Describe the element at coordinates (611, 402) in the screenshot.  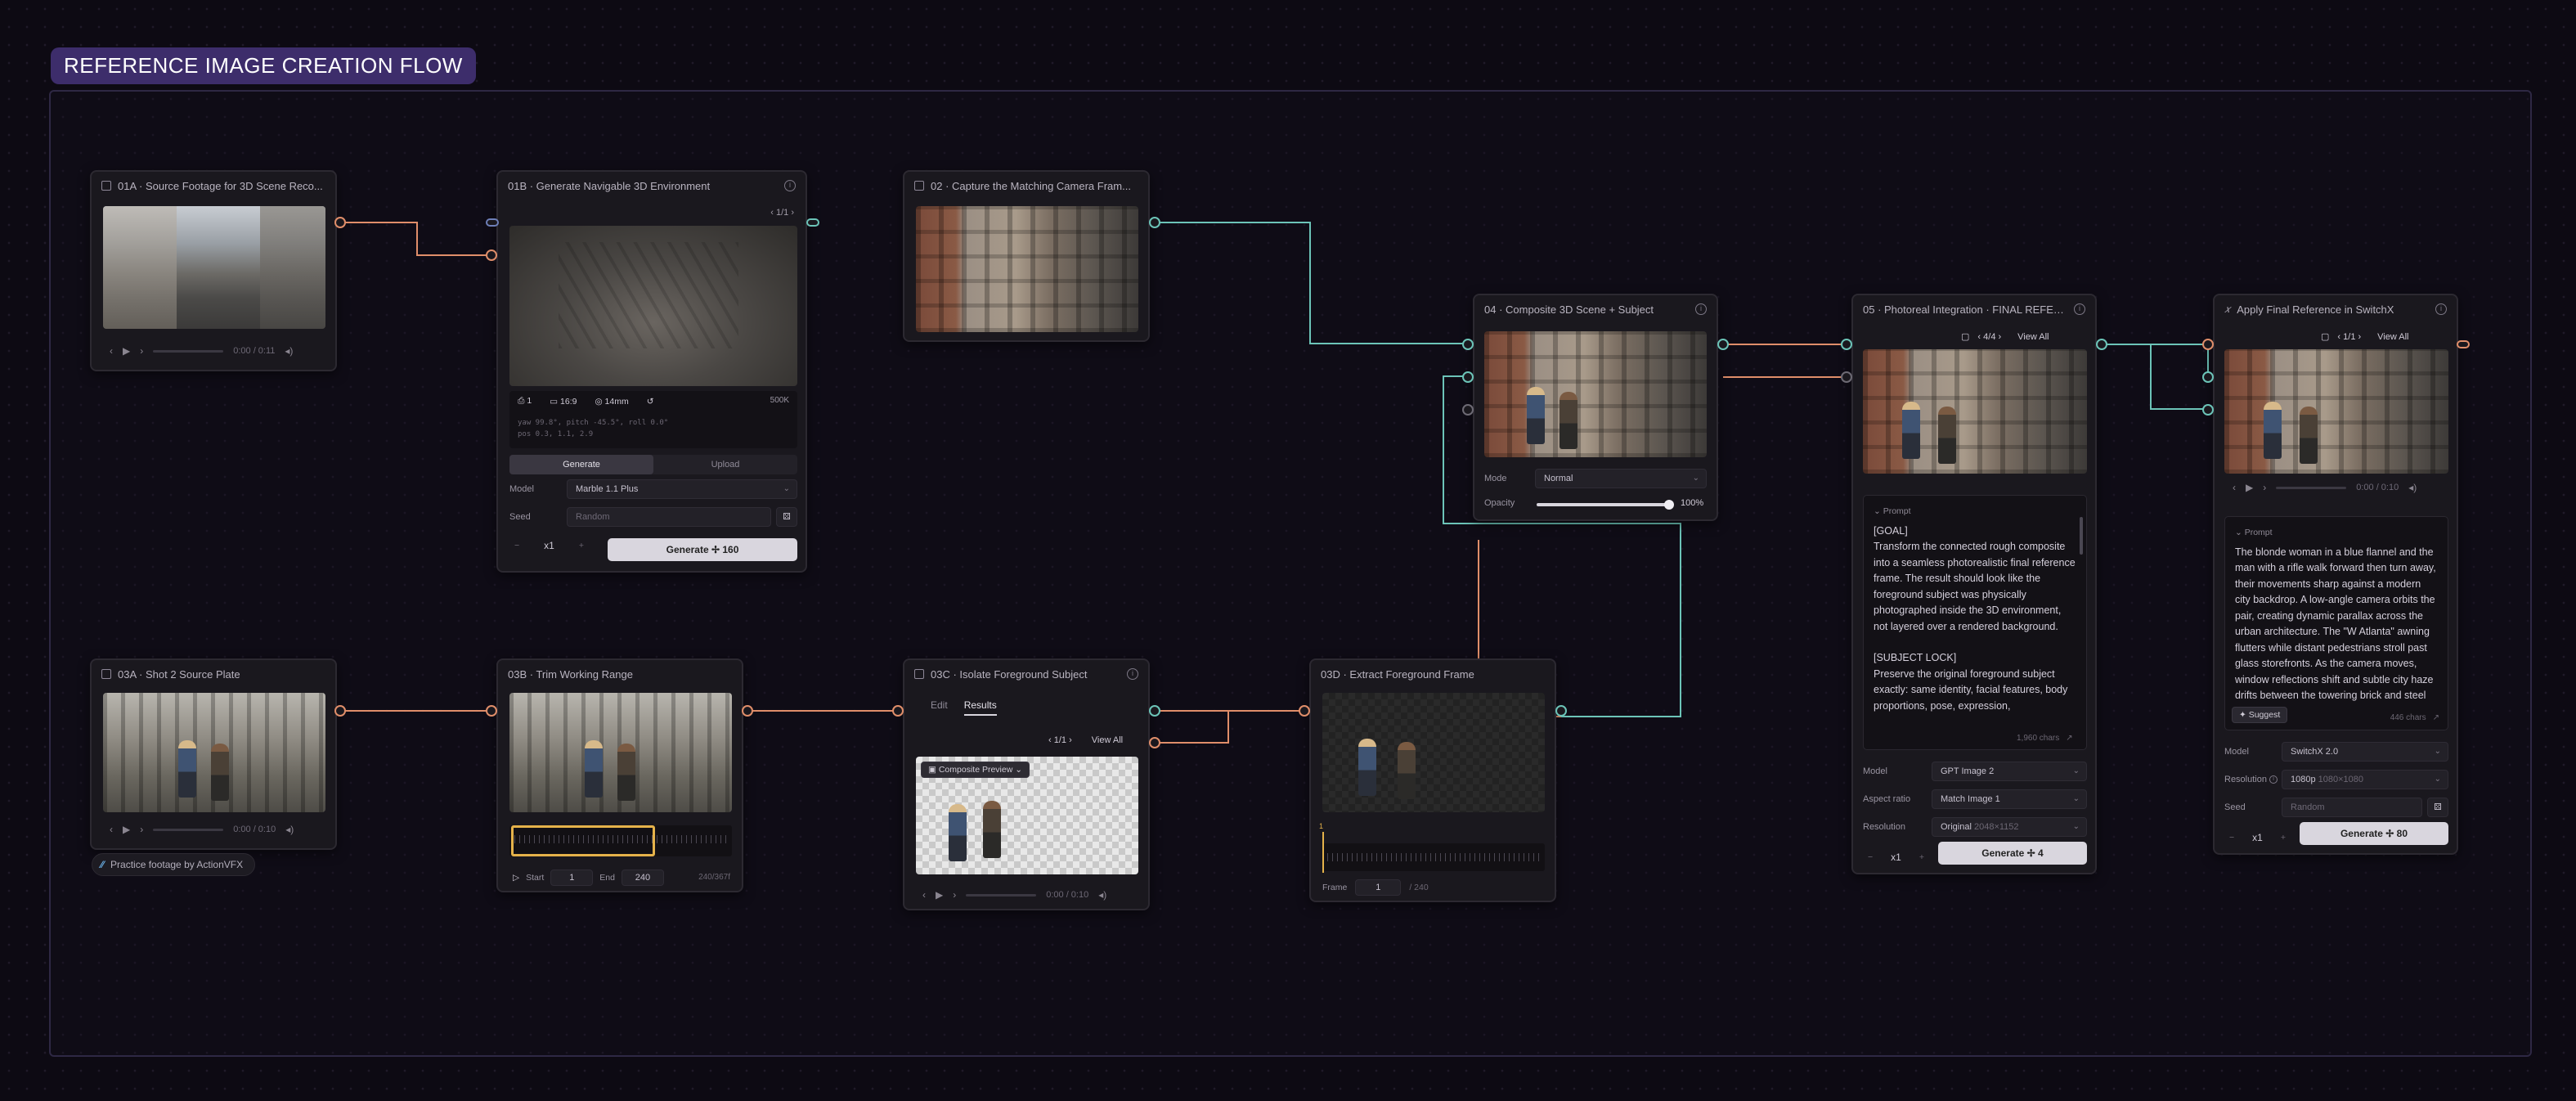
I see `lens-select: ◎ 14mm` at that location.